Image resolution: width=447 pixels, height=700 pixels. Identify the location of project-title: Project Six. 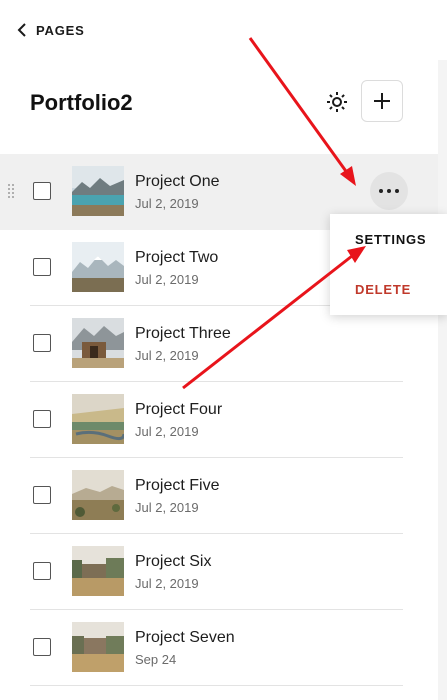
(173, 562).